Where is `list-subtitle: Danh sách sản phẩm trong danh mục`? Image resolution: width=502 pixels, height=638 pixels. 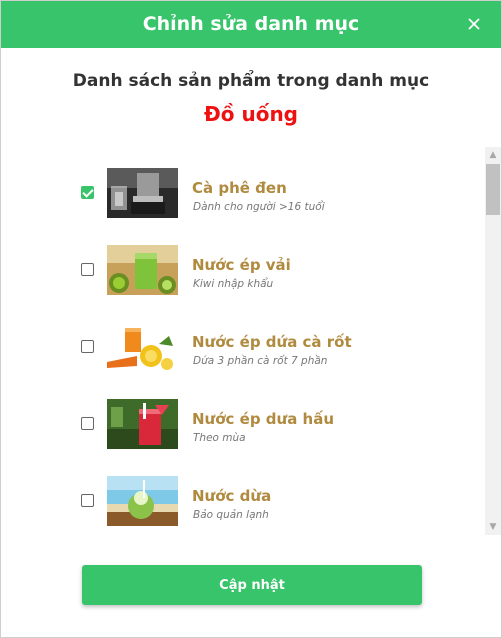
list-subtitle: Danh sách sản phẩm trong danh mục is located at coordinates (251, 81).